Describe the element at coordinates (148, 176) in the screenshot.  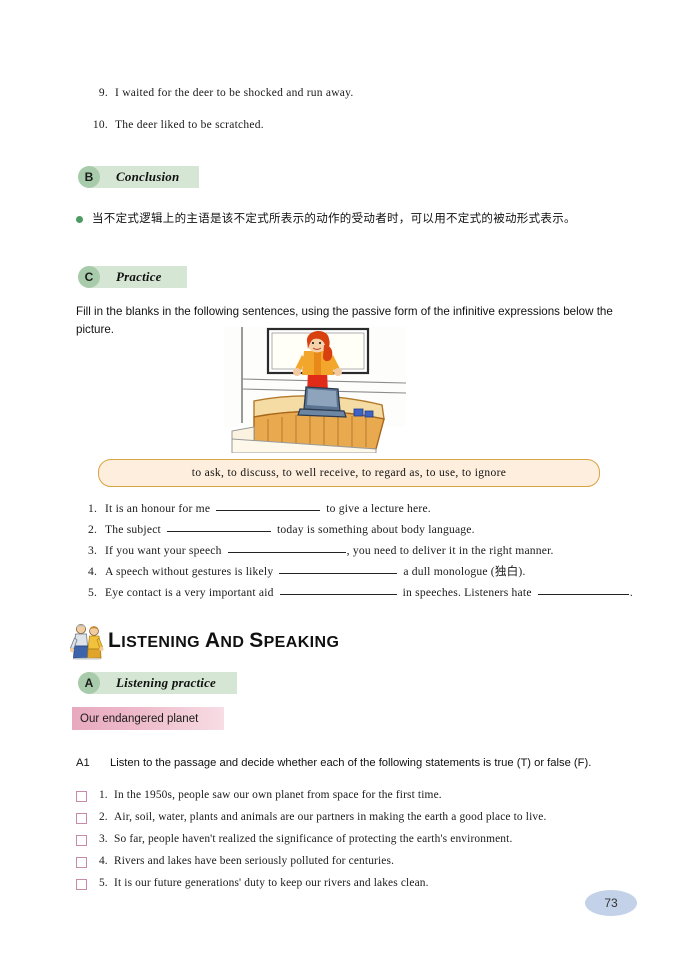
I see `badge-label: Conclusion` at that location.